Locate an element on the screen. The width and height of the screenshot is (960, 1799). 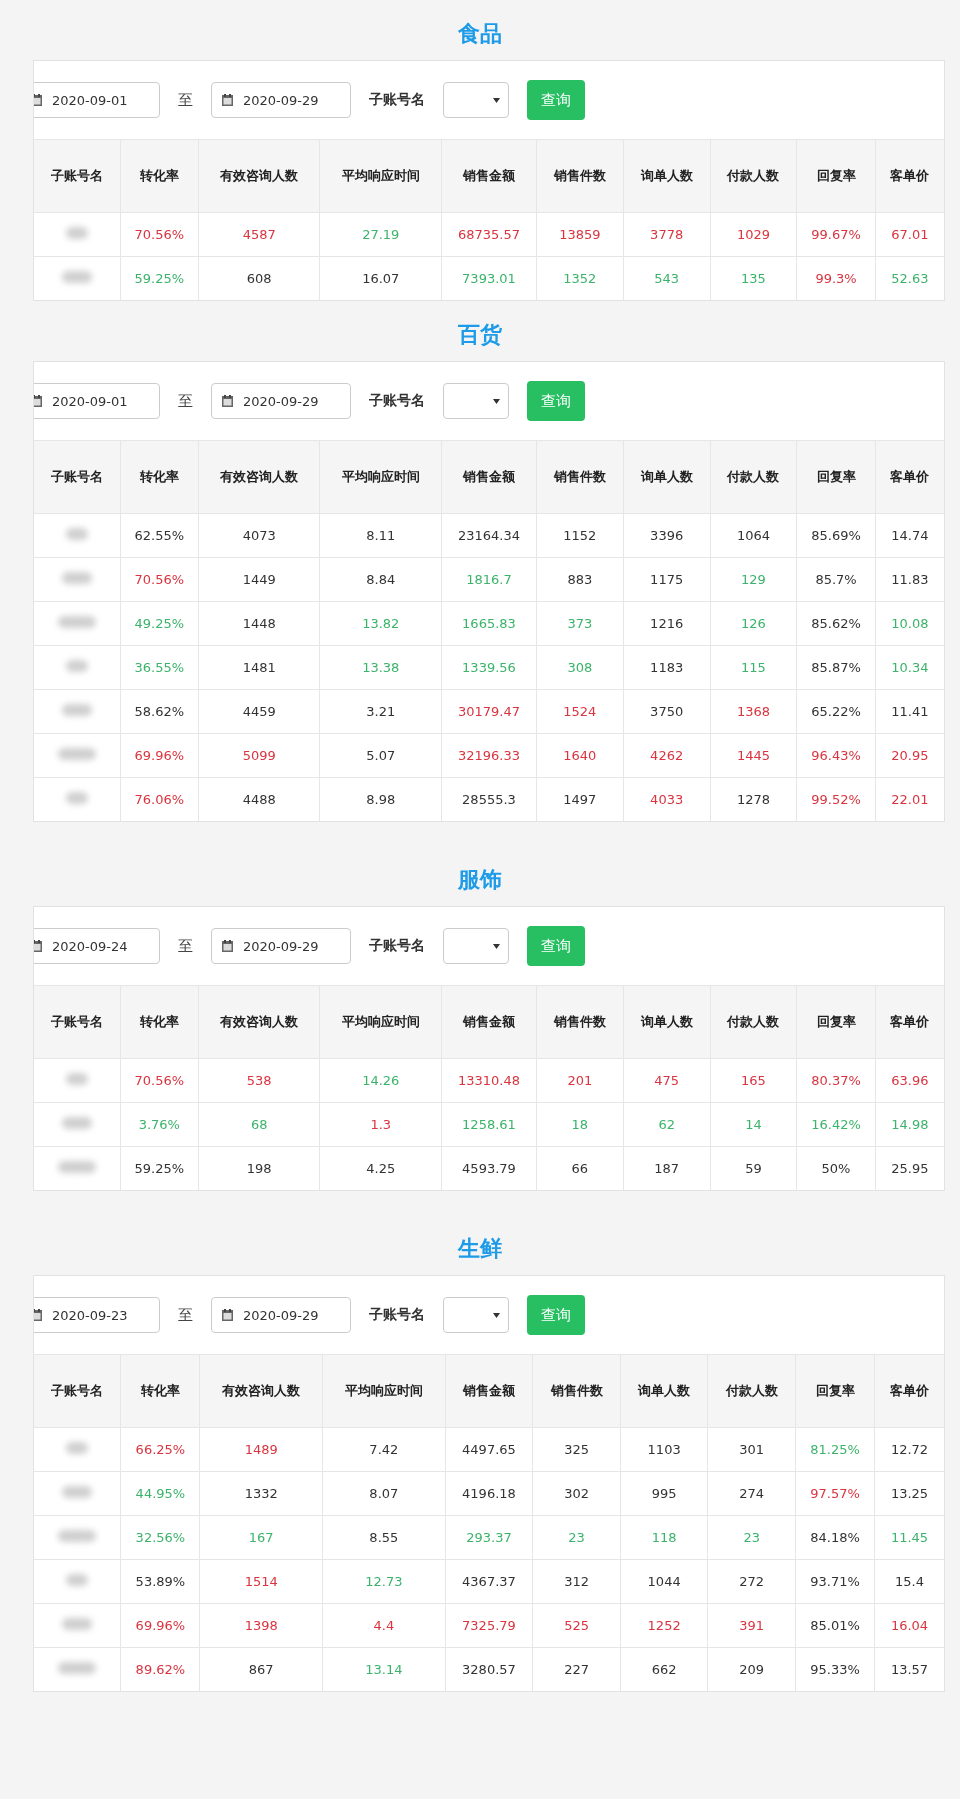
table-cell: 129 is located at coordinates (753, 579).